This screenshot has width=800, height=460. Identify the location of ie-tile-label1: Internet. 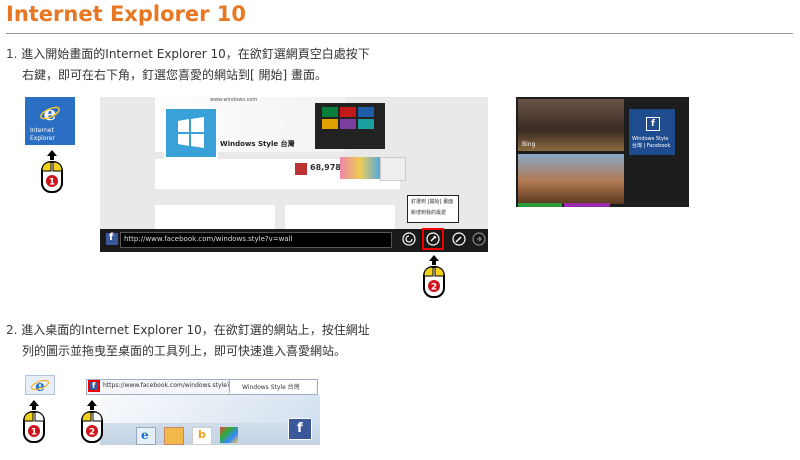
(42, 130).